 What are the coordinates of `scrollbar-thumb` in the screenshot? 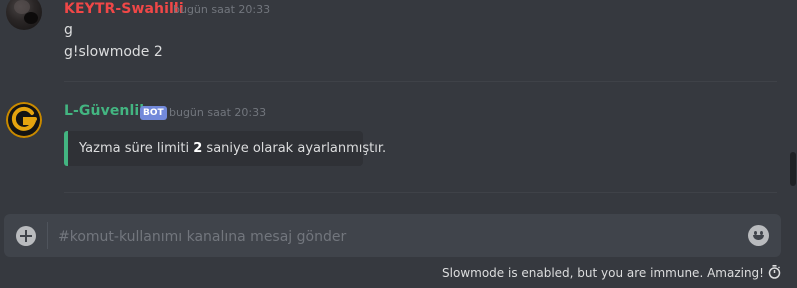 It's located at (793, 169).